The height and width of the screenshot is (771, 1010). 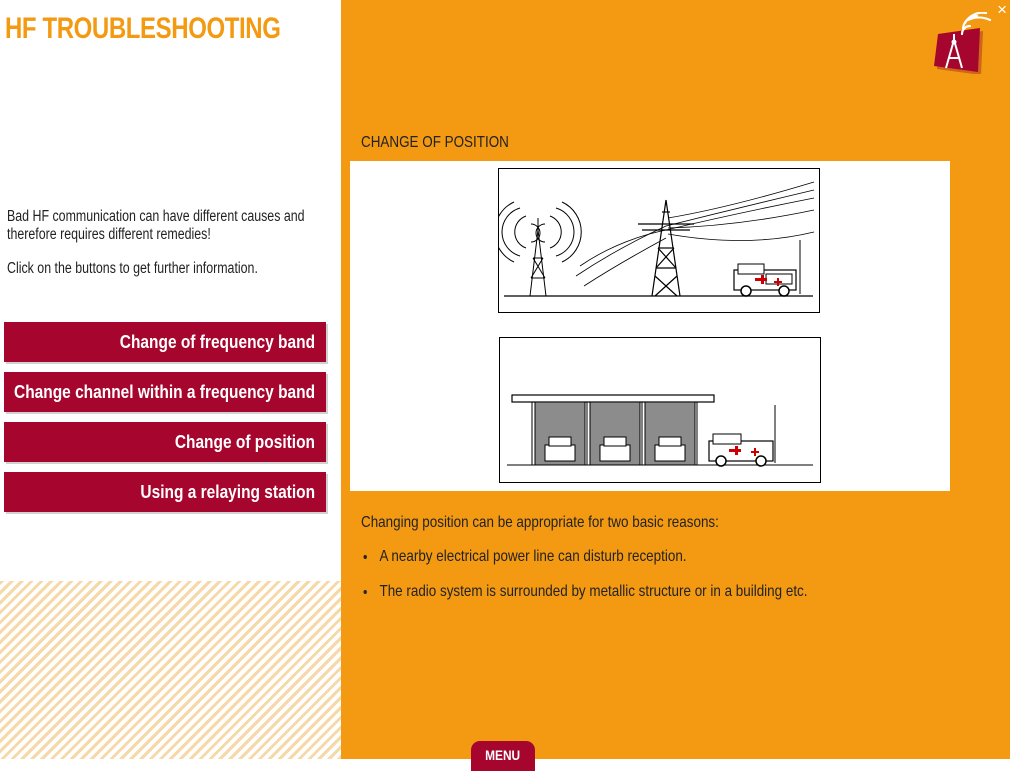 I want to click on channel-change-button: Change channel within a frequency band, so click(x=165, y=392).